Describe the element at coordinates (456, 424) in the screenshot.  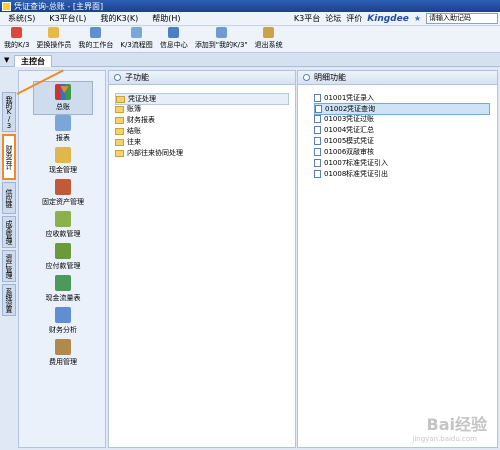
I see `watermark-logo: Bai经验` at that location.